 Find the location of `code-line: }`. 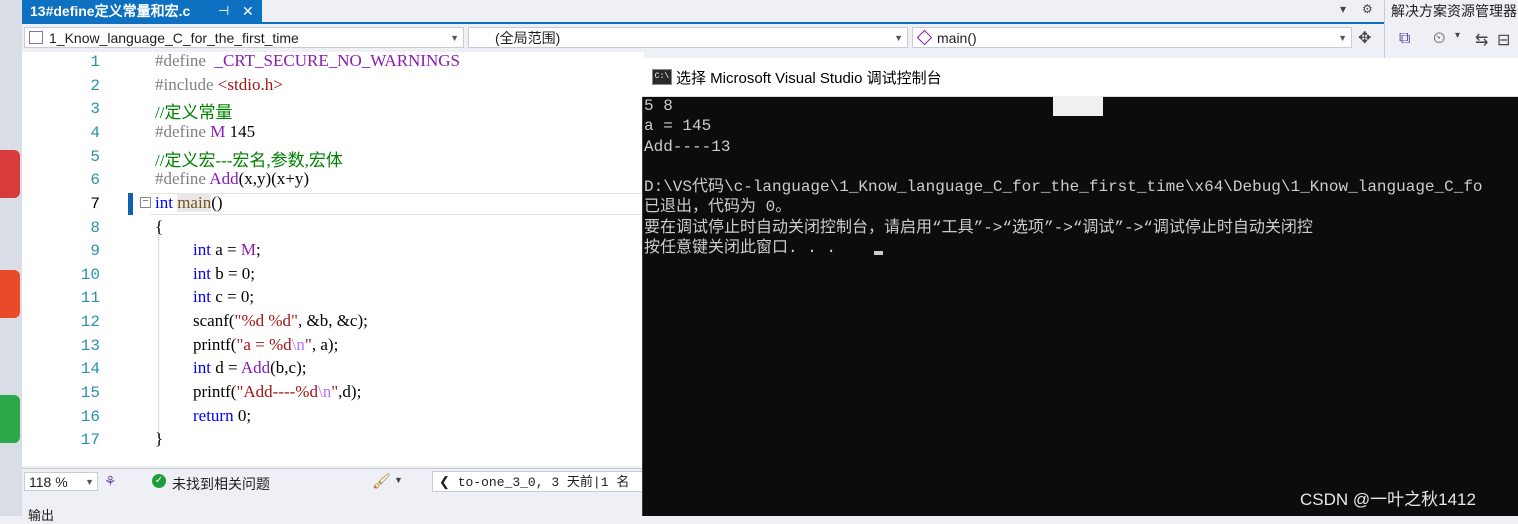

code-line: } is located at coordinates (159, 438).